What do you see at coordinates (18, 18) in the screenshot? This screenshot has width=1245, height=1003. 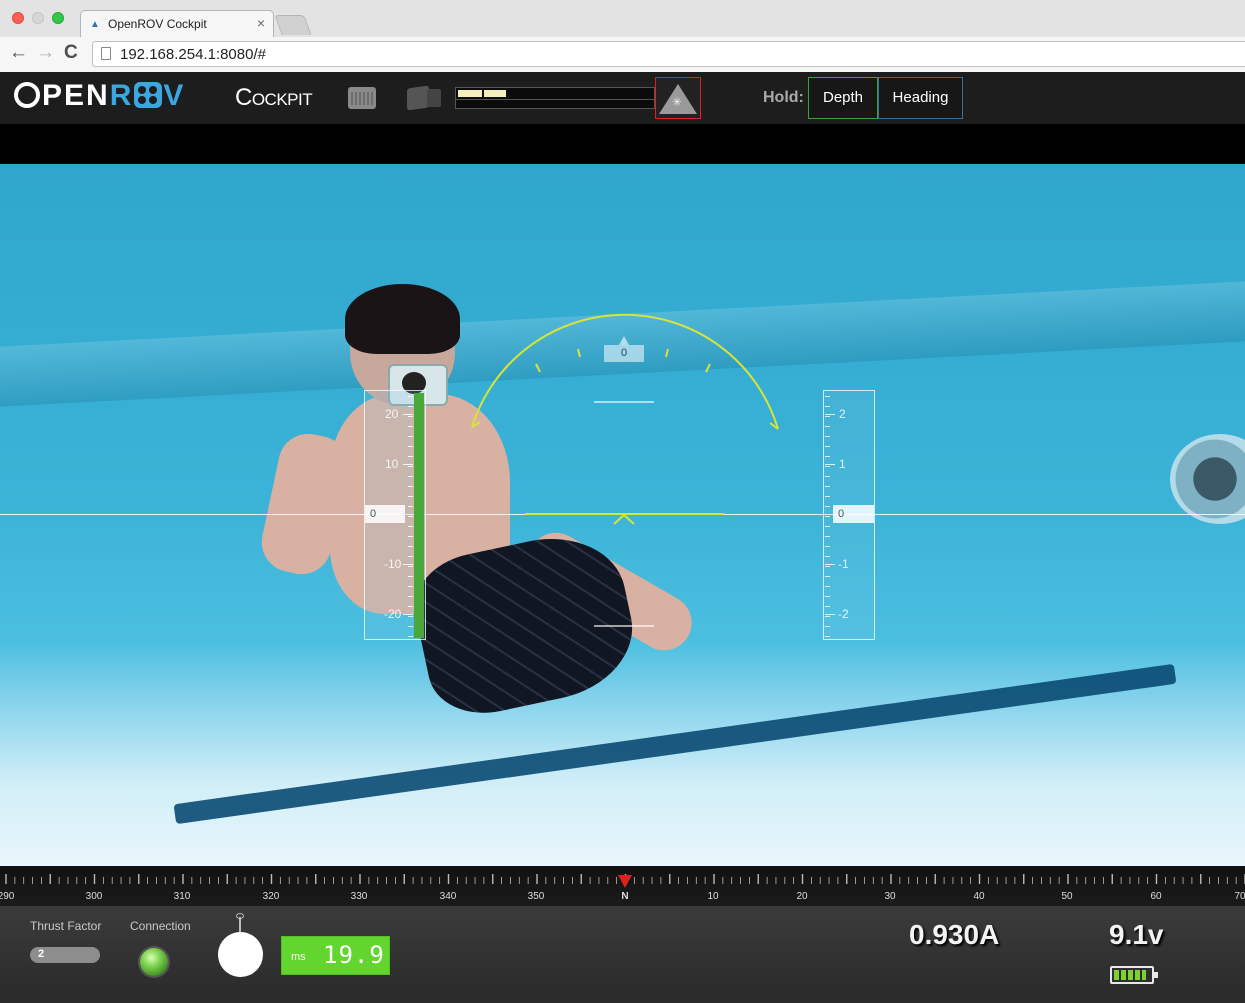 I see `close-window-button` at bounding box center [18, 18].